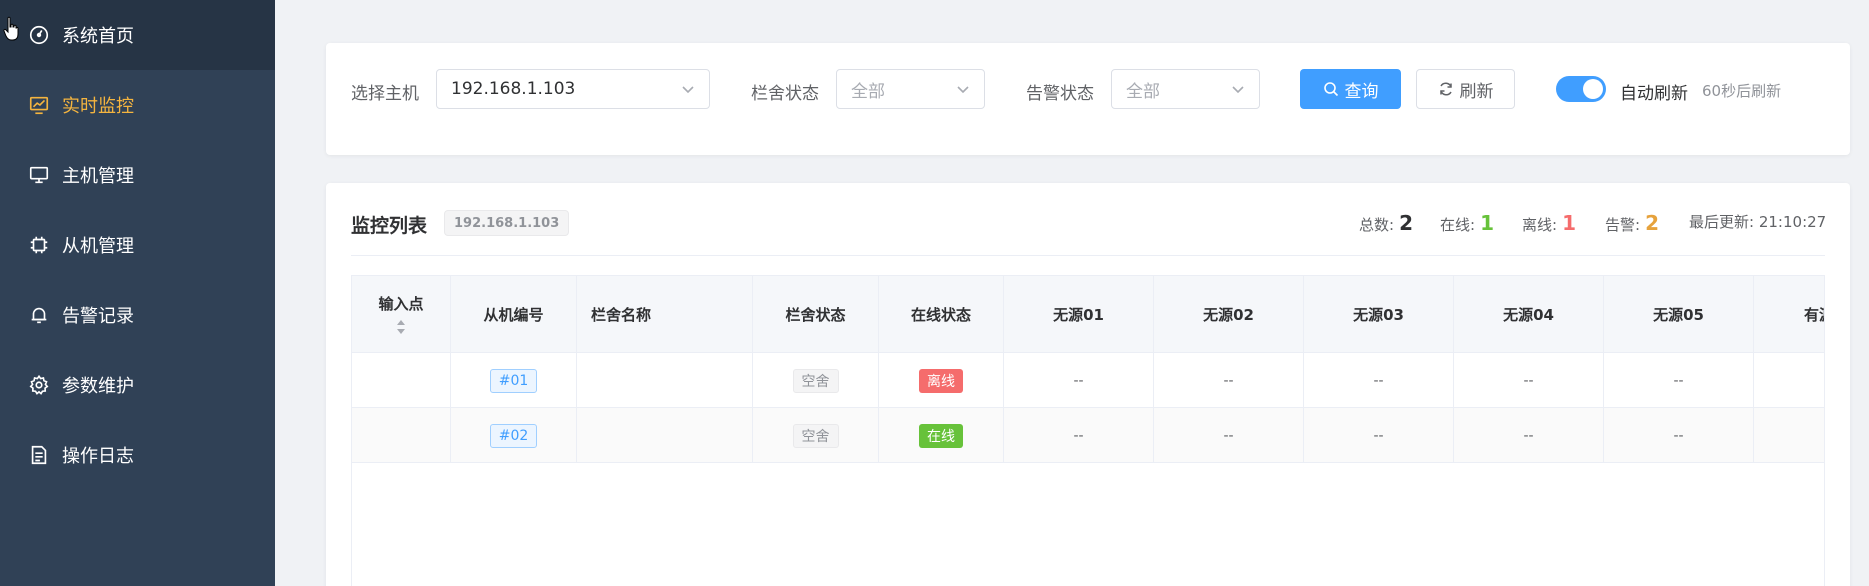 This screenshot has height=586, width=1869. What do you see at coordinates (137, 175) in the screenshot?
I see `sidebar-item-host-management: 主机管理` at bounding box center [137, 175].